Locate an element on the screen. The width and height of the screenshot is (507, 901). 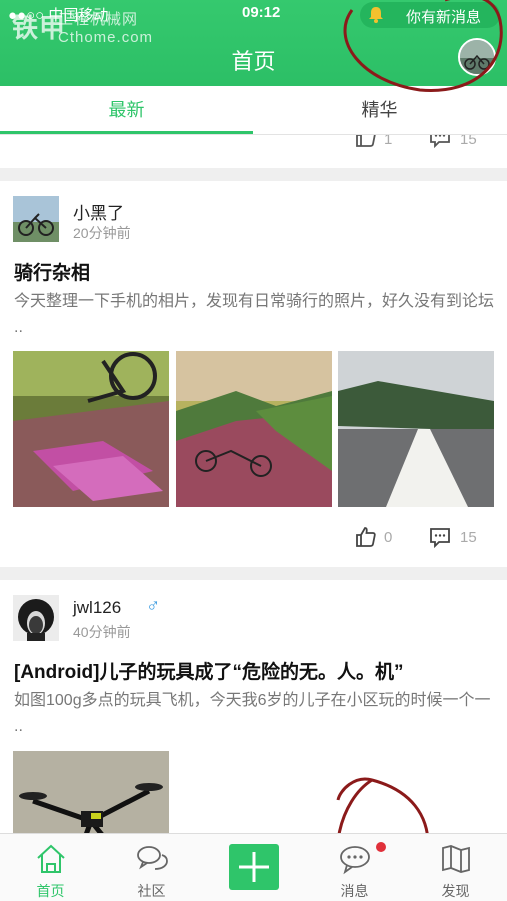
home-icon is located at coordinates (51, 858).